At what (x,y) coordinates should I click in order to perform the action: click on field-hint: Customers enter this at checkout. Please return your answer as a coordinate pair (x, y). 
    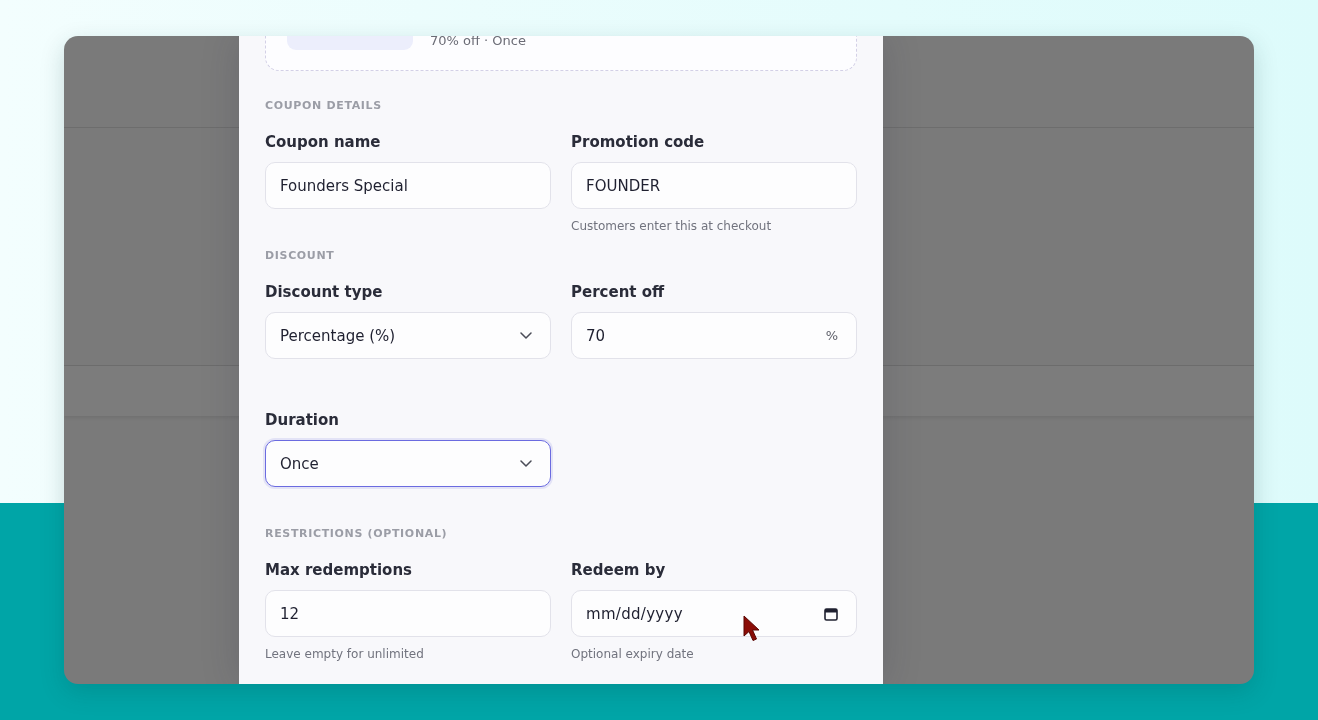
    Looking at the image, I should click on (671, 226).